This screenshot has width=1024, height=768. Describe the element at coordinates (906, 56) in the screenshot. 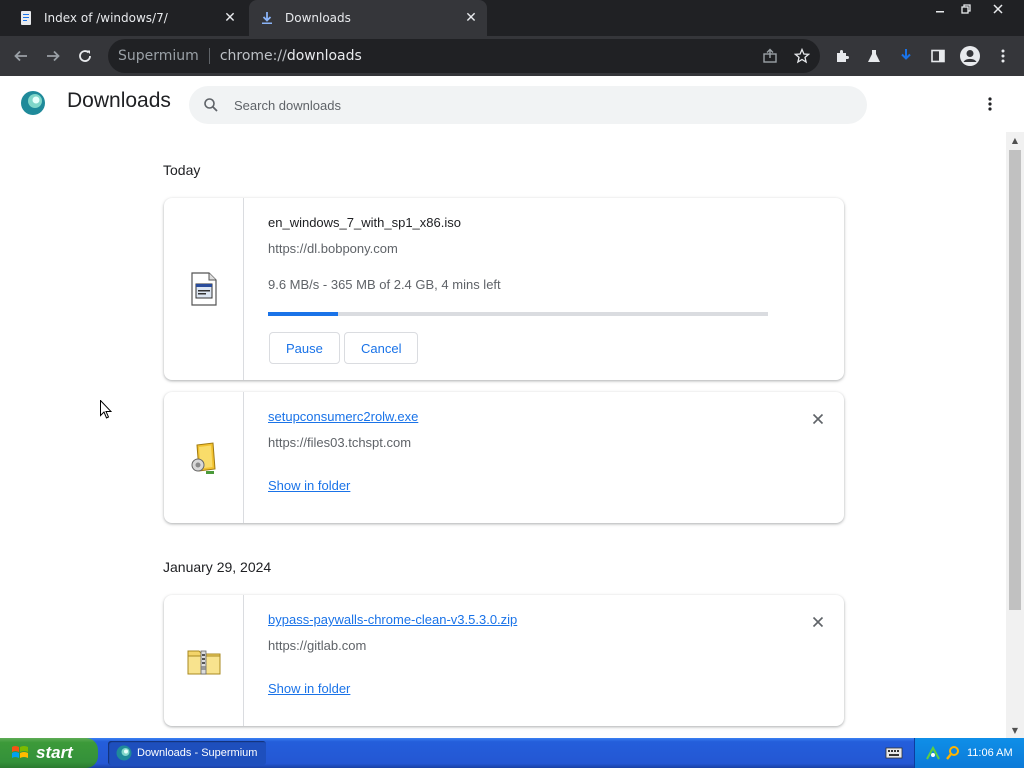

I see `downloads-toolbar-icon` at that location.